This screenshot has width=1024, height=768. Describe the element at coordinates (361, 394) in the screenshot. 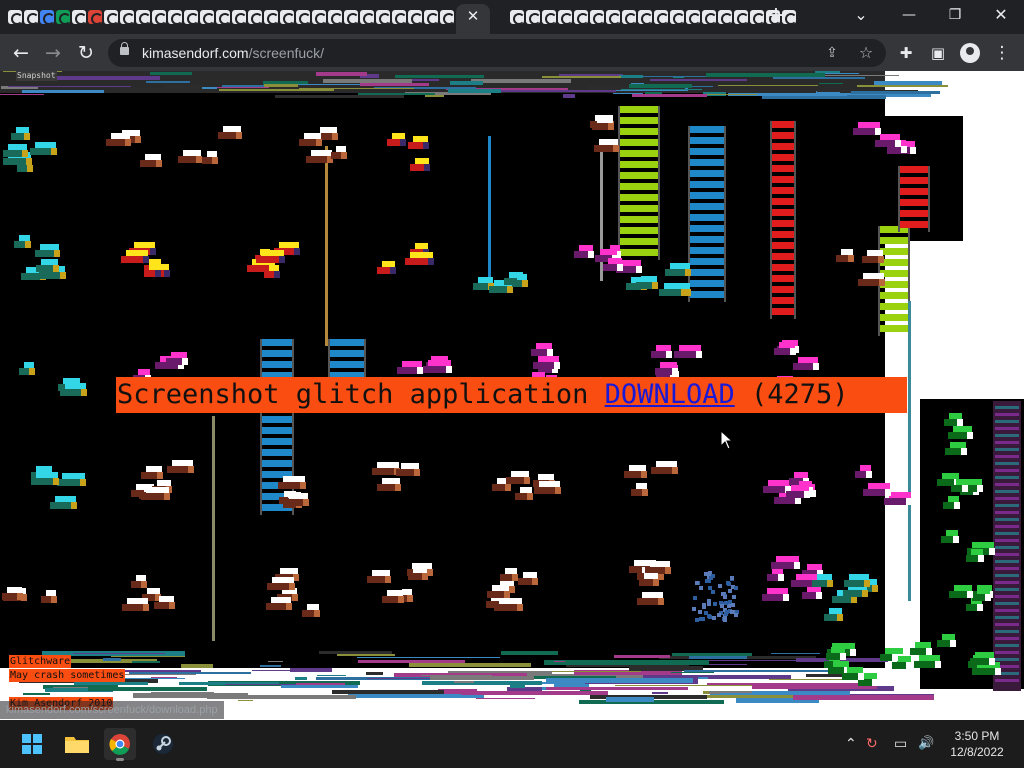

I see `banner-text: Screenshot glitch application` at that location.